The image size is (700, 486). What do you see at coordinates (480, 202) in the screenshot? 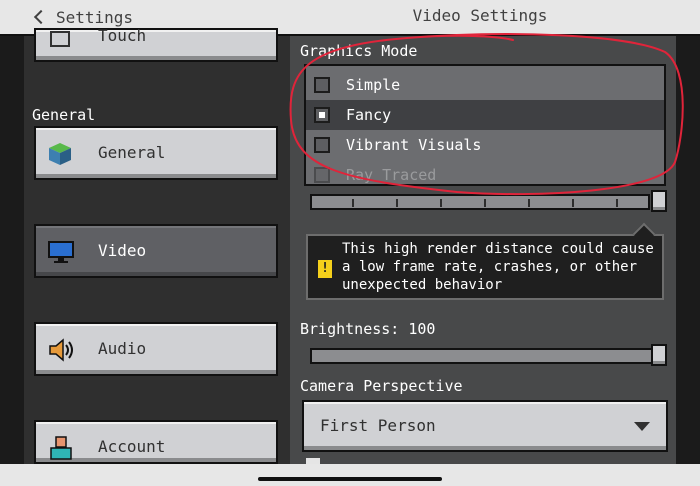
I see `render-distance-slider` at bounding box center [480, 202].